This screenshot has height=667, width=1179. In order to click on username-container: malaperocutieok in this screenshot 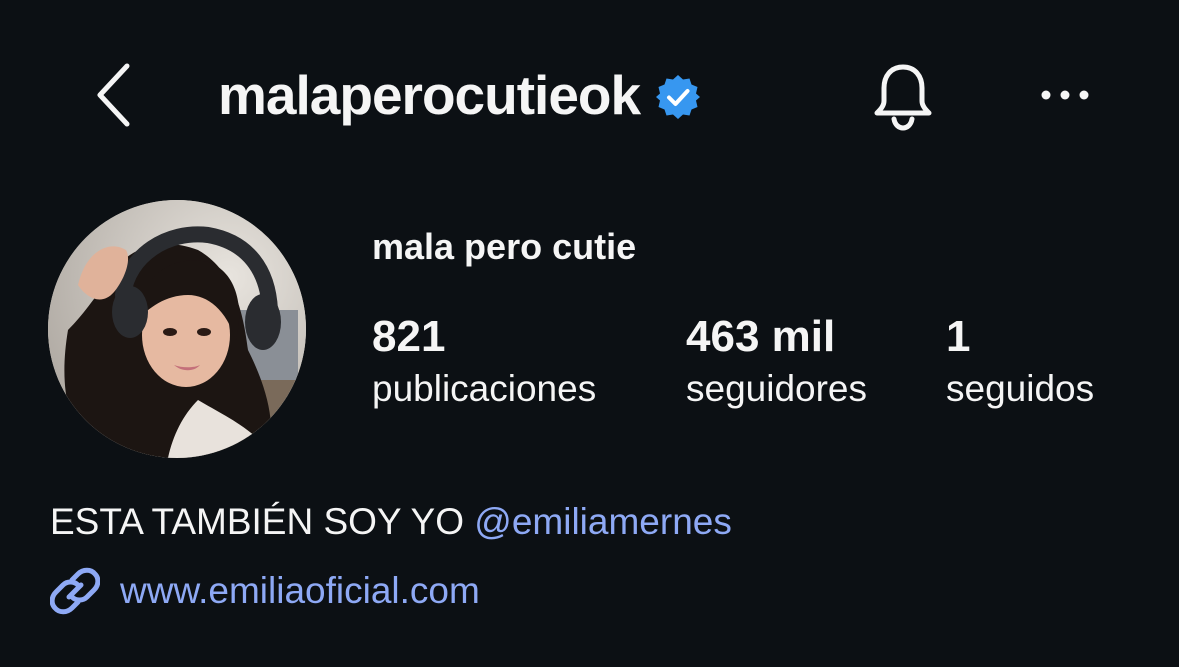, I will do `click(460, 95)`.